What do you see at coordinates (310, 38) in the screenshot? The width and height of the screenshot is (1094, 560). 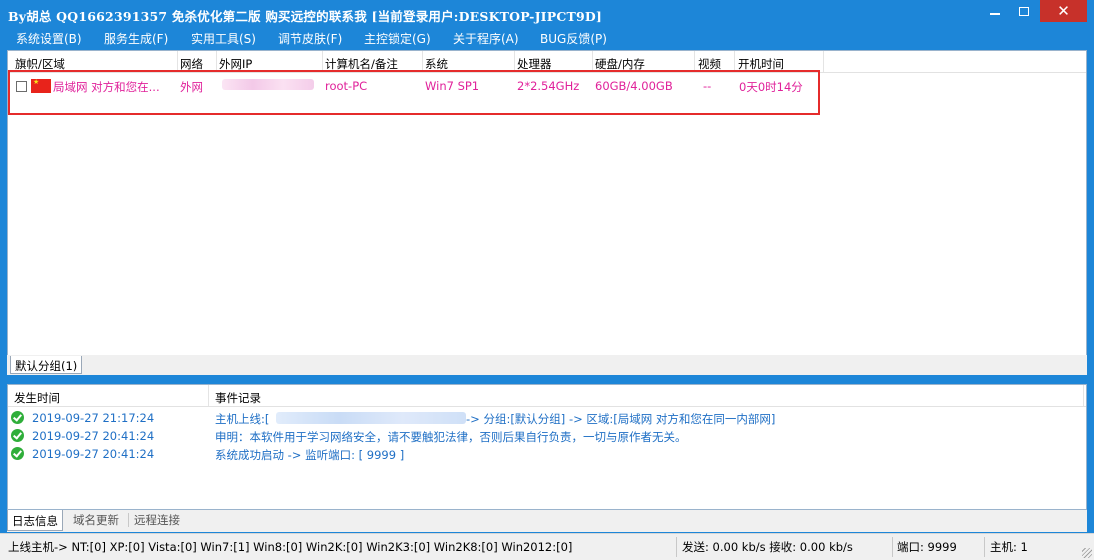 I see `menu-skin: 调节皮肤(F)` at bounding box center [310, 38].